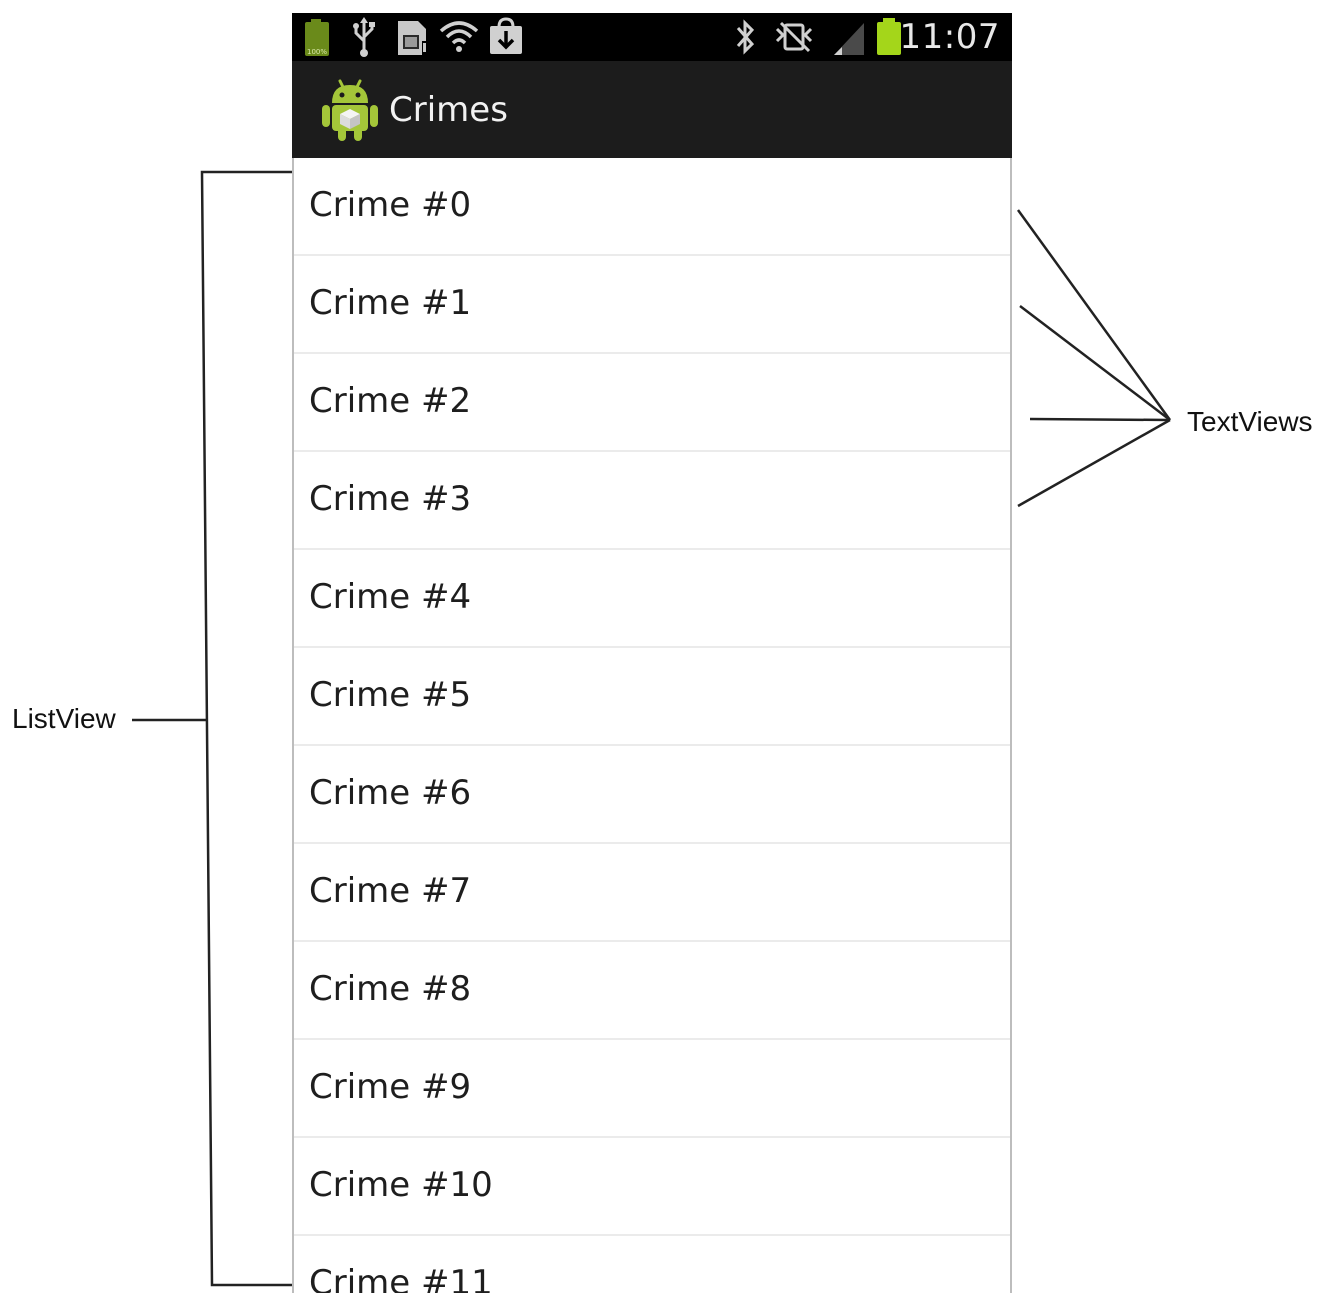 The width and height of the screenshot is (1333, 1293). I want to click on listview-callout-label: ListView, so click(64, 718).